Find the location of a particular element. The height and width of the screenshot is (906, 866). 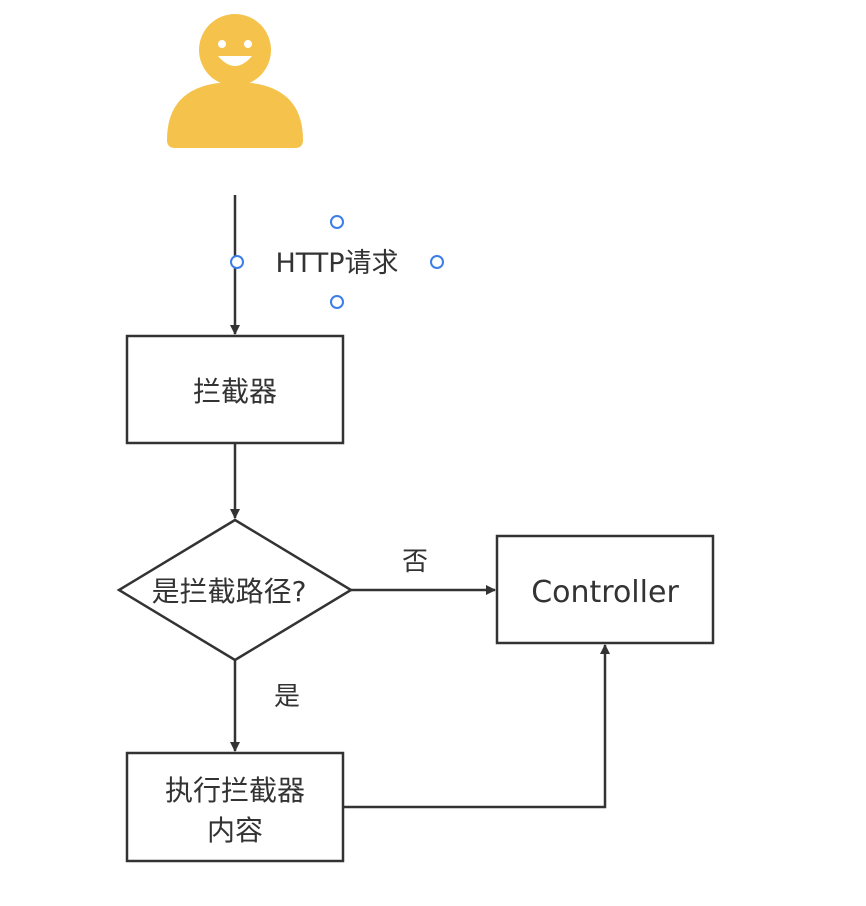

interceptor-label: 拦截器 is located at coordinates (235, 391).